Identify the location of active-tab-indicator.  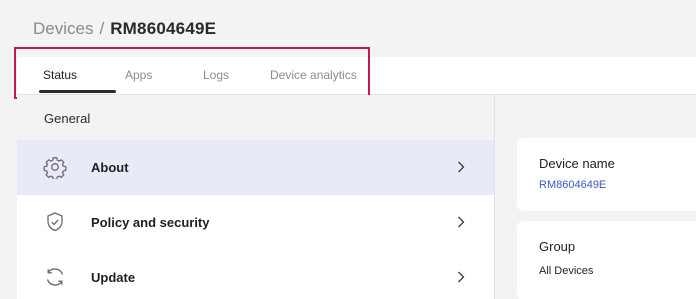
(77, 91).